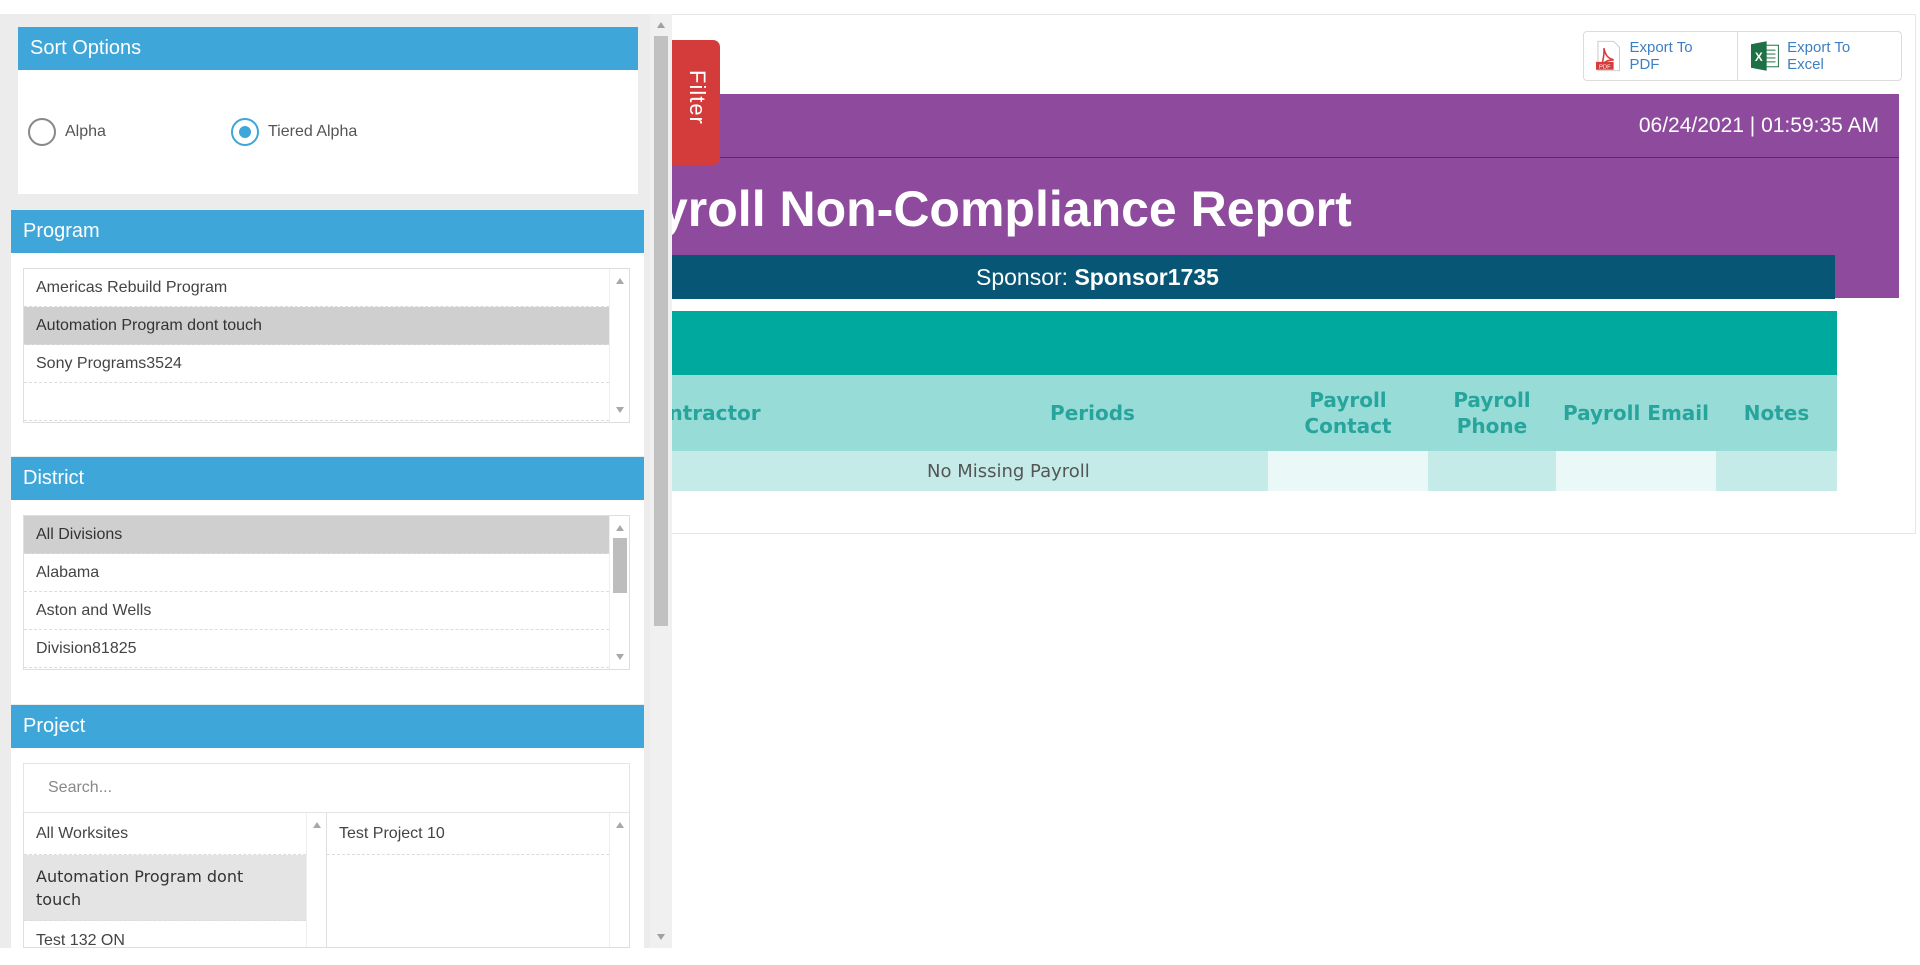  Describe the element at coordinates (1198, 343) in the screenshot. I see `section-header-bar` at that location.